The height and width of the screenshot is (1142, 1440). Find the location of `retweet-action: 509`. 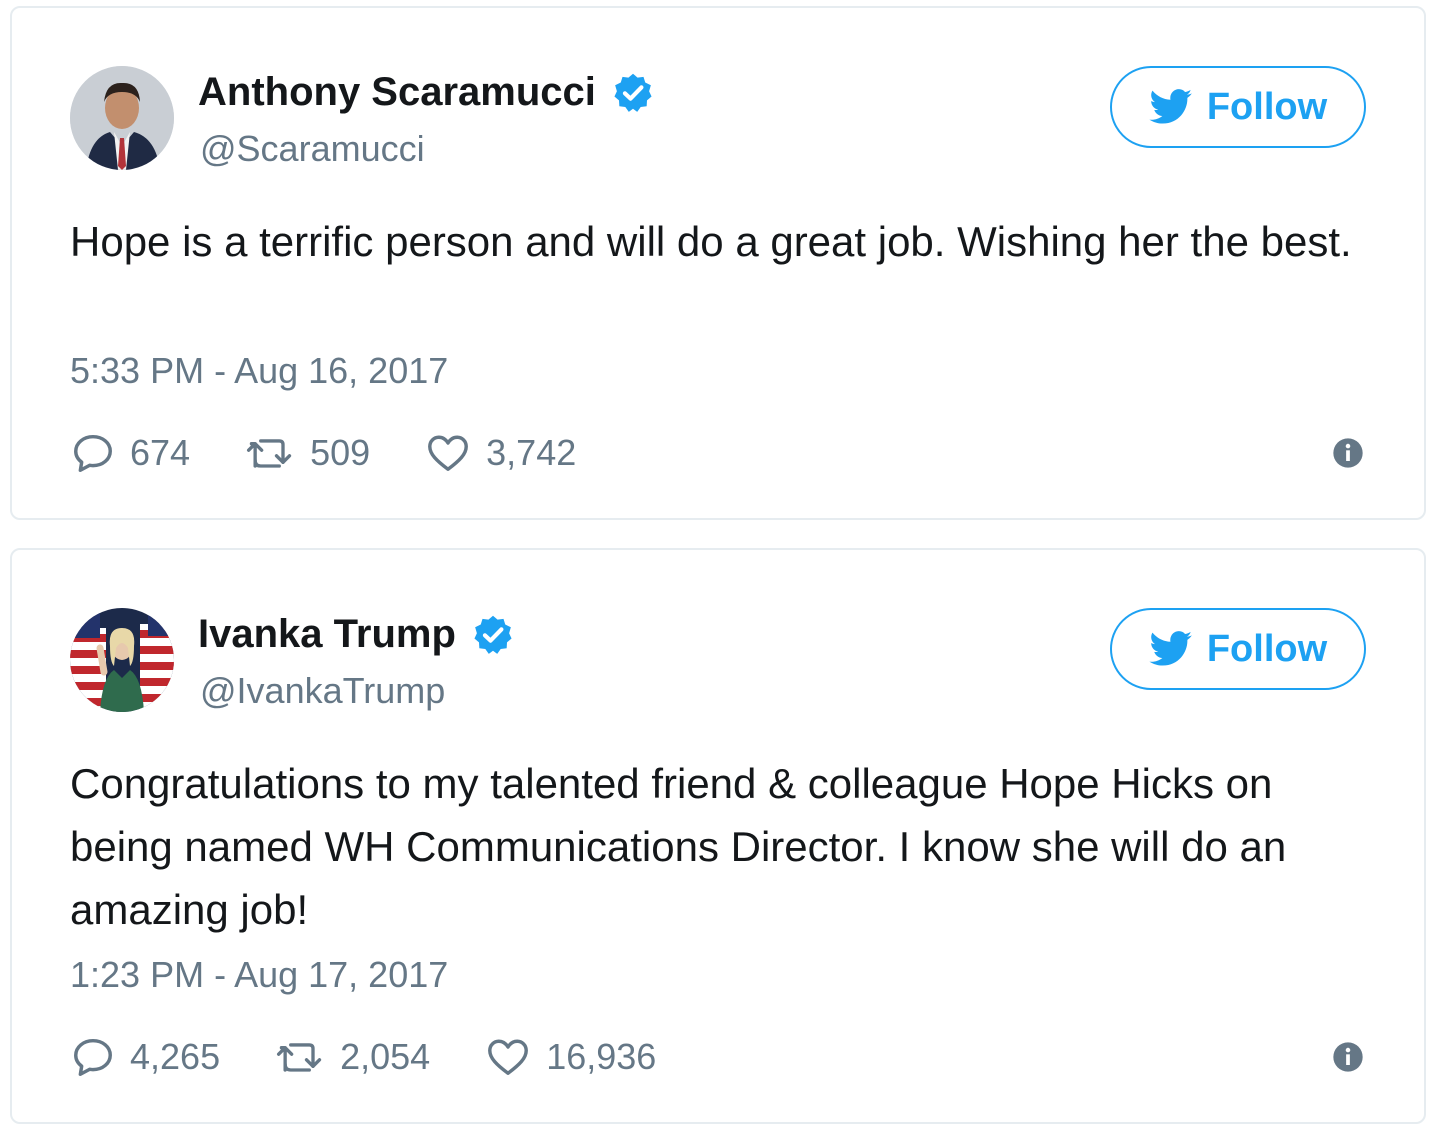

retweet-action: 509 is located at coordinates (307, 453).